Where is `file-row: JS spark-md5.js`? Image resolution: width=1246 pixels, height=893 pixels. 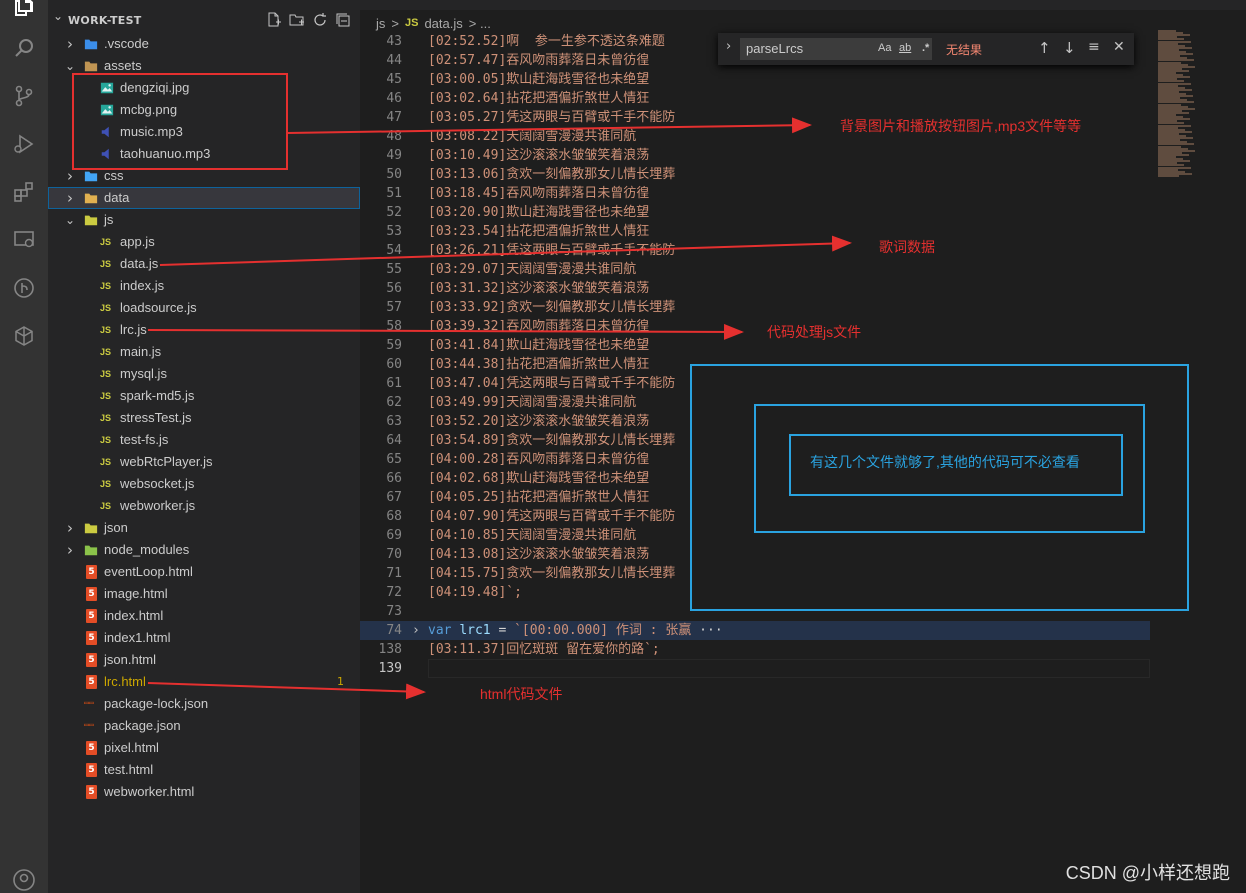 file-row: JS spark-md5.js is located at coordinates (204, 396).